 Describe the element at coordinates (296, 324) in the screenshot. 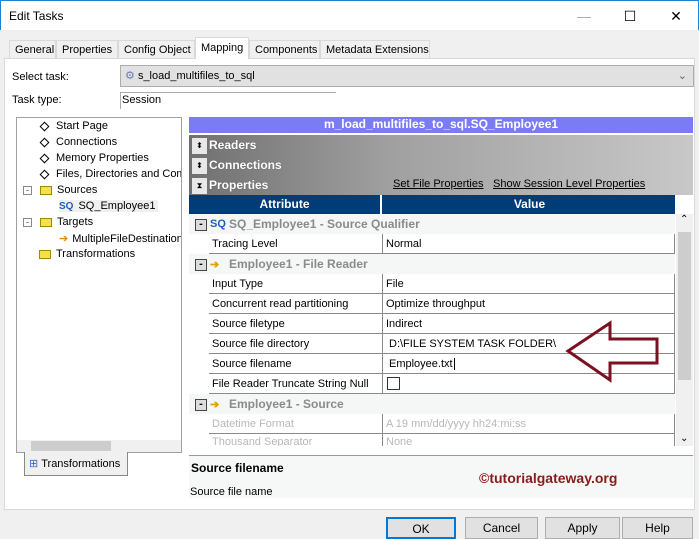

I see `attribute-cell: Source filetype` at that location.